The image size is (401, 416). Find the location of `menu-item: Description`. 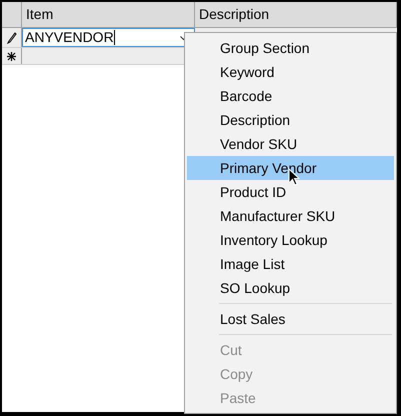

menu-item: Description is located at coordinates (290, 120).